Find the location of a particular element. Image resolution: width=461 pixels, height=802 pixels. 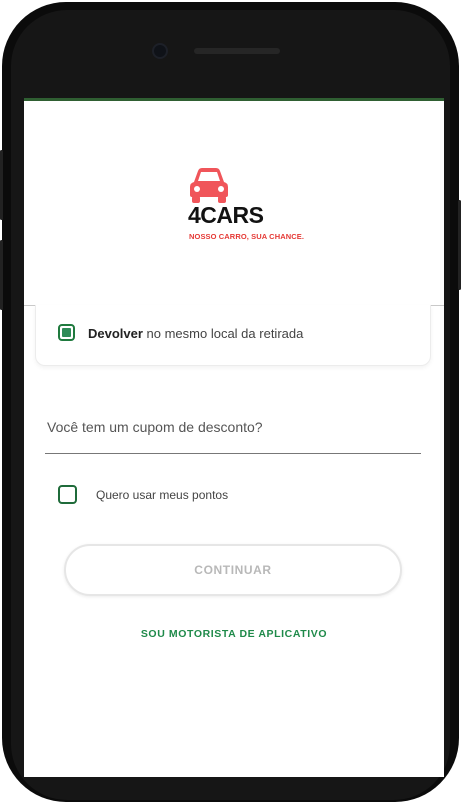

front-camera is located at coordinates (160, 51).